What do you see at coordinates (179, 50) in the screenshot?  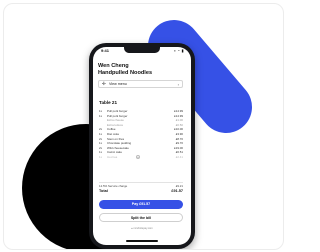 I see `status-icons: ▪ ◔ ▮` at bounding box center [179, 50].